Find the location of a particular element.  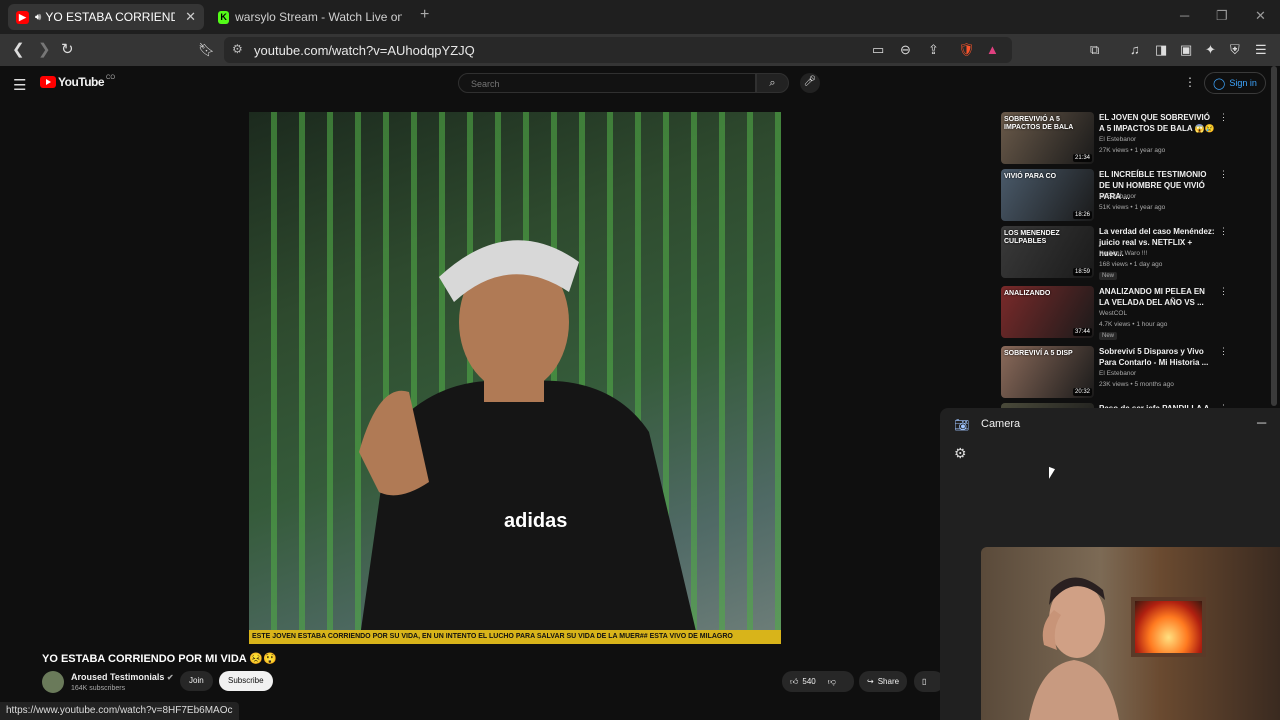

minimize-window-icon: ─ is located at coordinates (1184, 15).